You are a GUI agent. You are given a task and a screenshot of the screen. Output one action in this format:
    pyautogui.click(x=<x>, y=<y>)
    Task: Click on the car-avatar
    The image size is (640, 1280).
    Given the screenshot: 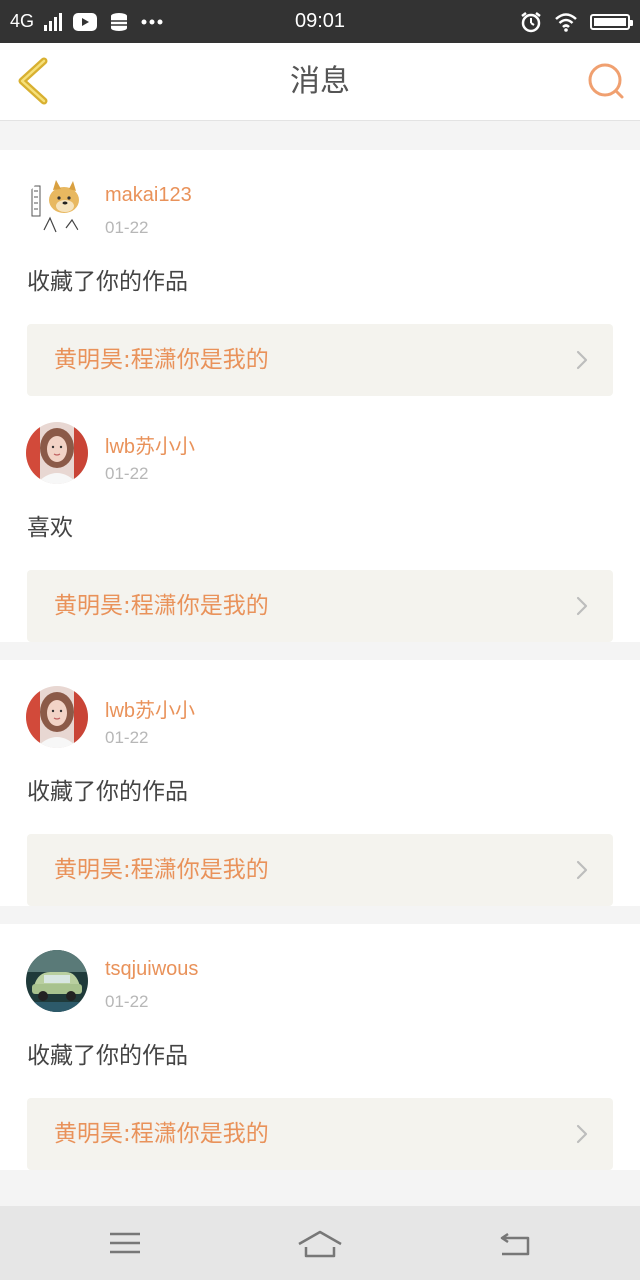 What is the action you would take?
    pyautogui.click(x=57, y=981)
    